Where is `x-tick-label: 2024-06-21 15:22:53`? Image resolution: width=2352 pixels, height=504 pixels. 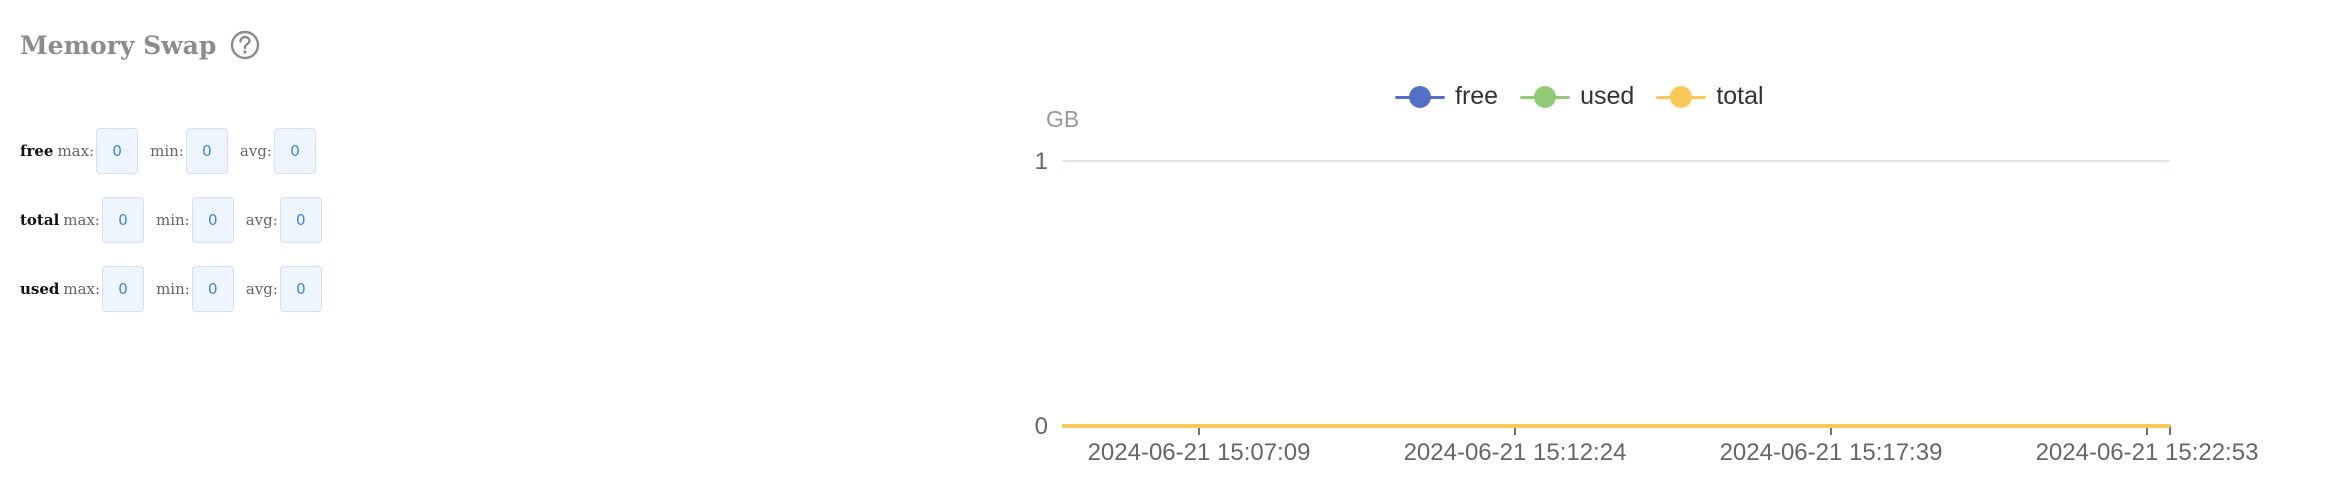
x-tick-label: 2024-06-21 15:22:53 is located at coordinates (2147, 452).